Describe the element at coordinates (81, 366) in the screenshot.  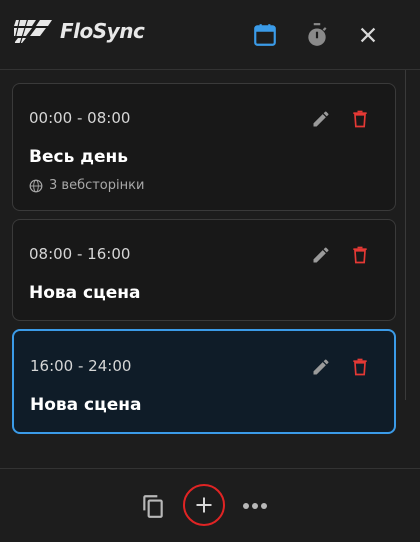
I see `scene-time: 16:00 - 24:00` at that location.